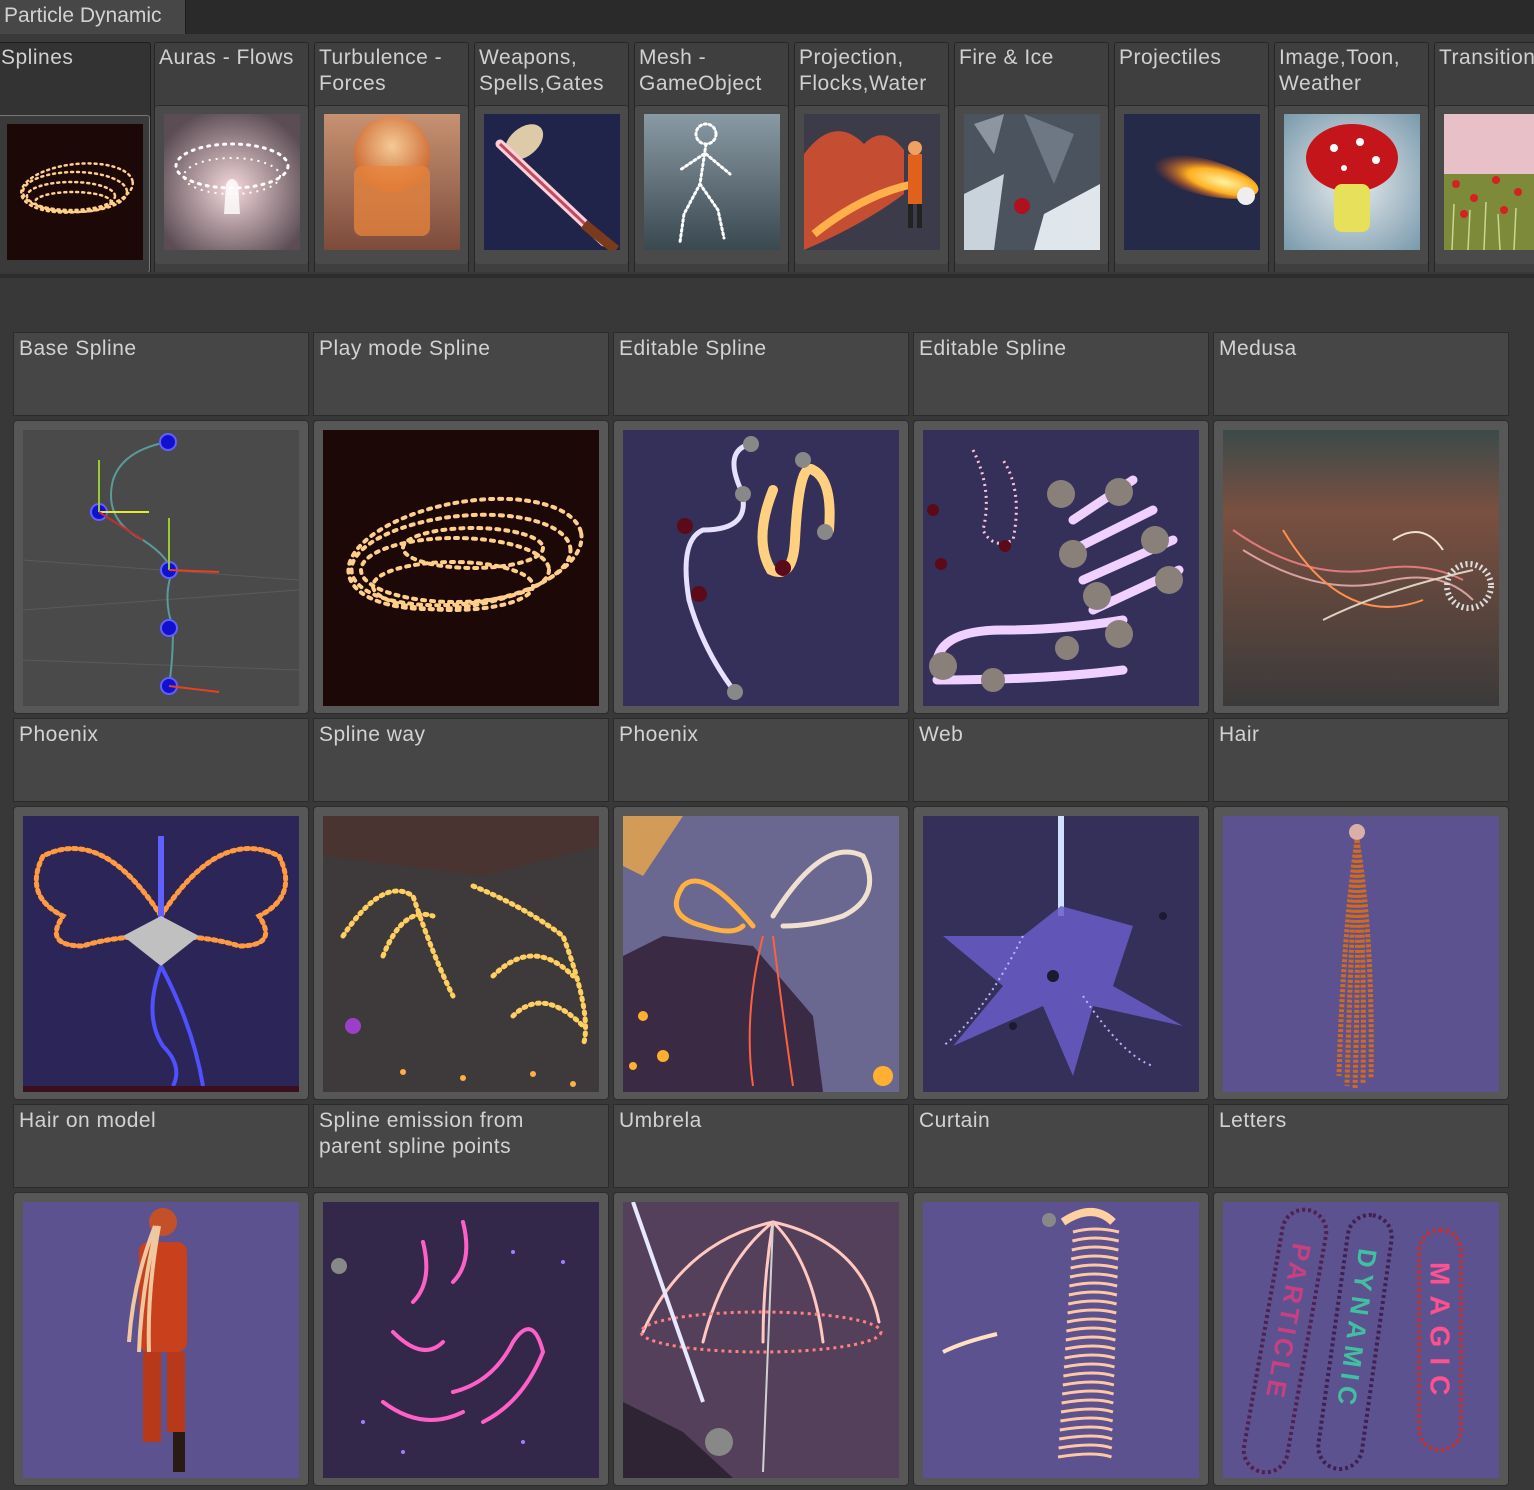  What do you see at coordinates (161, 374) in the screenshot?
I see `effect-label: Base Spline` at bounding box center [161, 374].